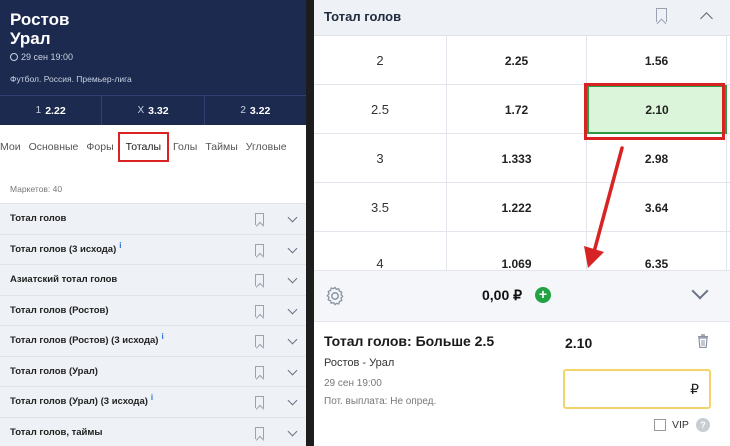 The image size is (730, 446). What do you see at coordinates (99, 147) in the screenshot?
I see `tab-handicaps: Форы` at bounding box center [99, 147].